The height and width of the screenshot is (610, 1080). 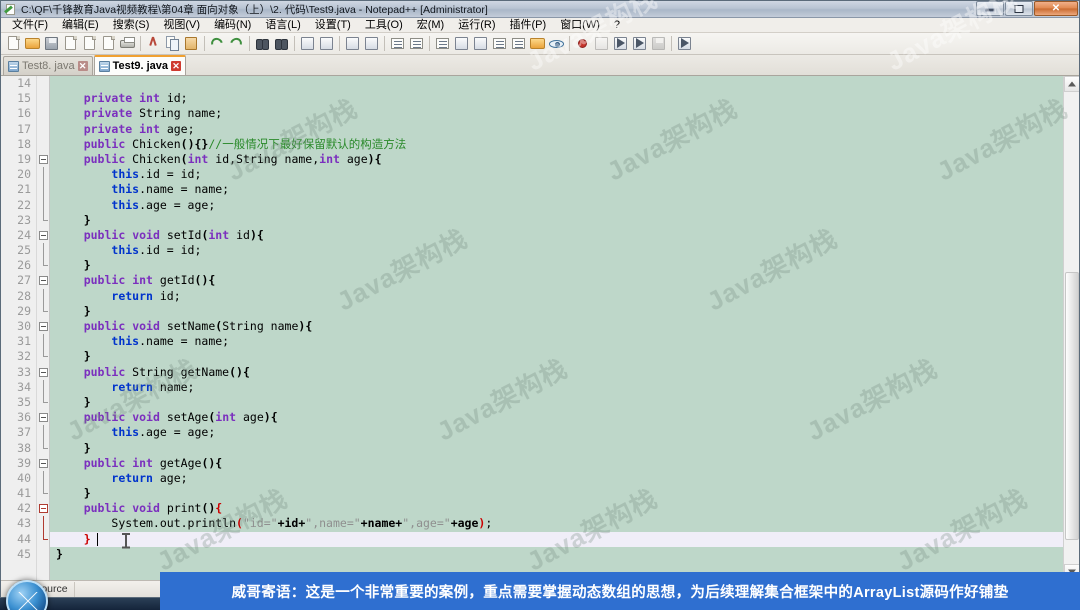 I want to click on code-line: this.id = id;, so click(x=564, y=174).